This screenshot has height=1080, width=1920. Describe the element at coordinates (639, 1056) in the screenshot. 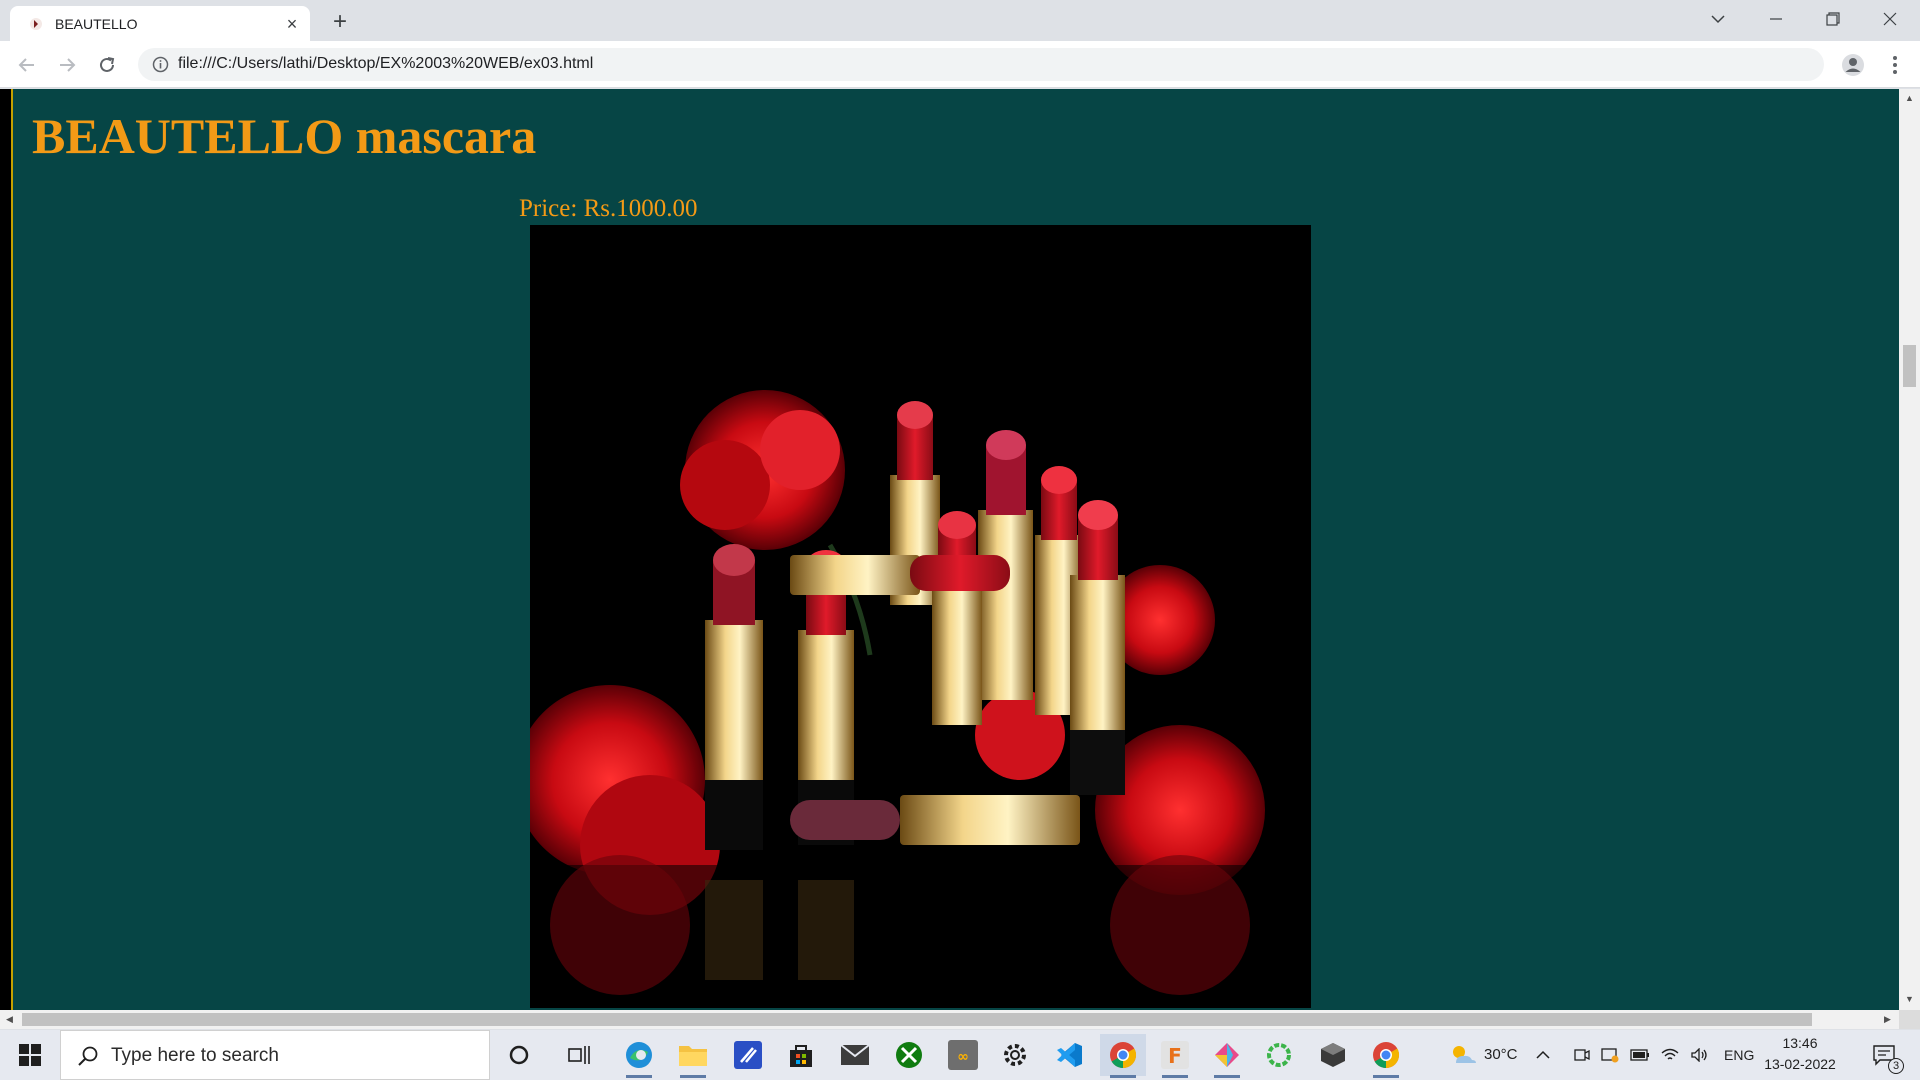

I see `edge-browser-icon` at that location.